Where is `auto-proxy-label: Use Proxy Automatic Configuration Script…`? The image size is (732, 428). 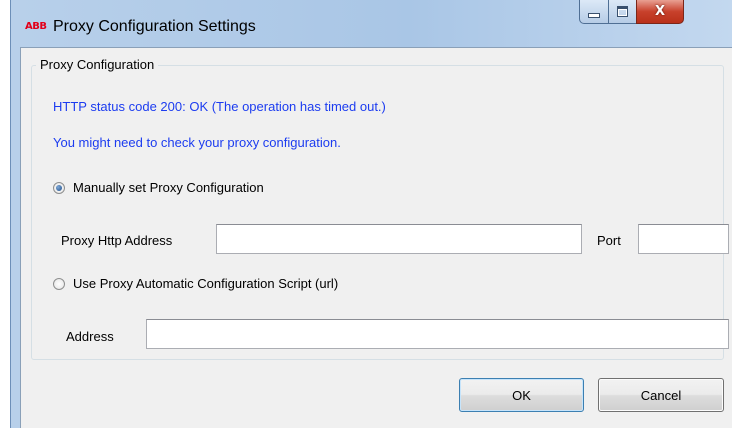 auto-proxy-label: Use Proxy Automatic Configuration Script… is located at coordinates (206, 283).